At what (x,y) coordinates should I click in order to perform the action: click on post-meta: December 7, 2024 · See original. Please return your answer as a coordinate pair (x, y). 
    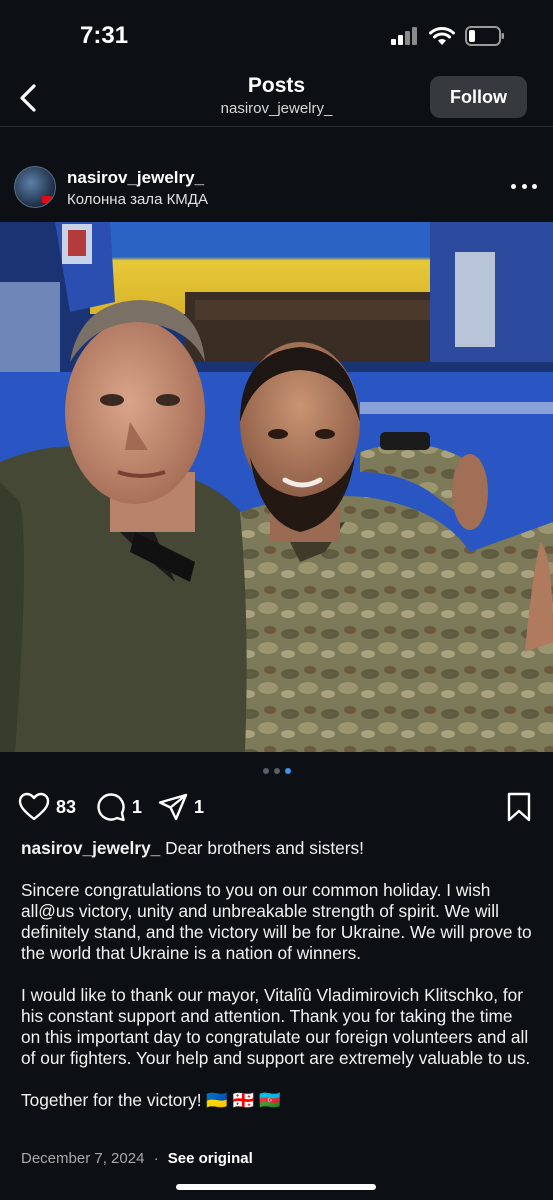
    Looking at the image, I should click on (137, 1158).